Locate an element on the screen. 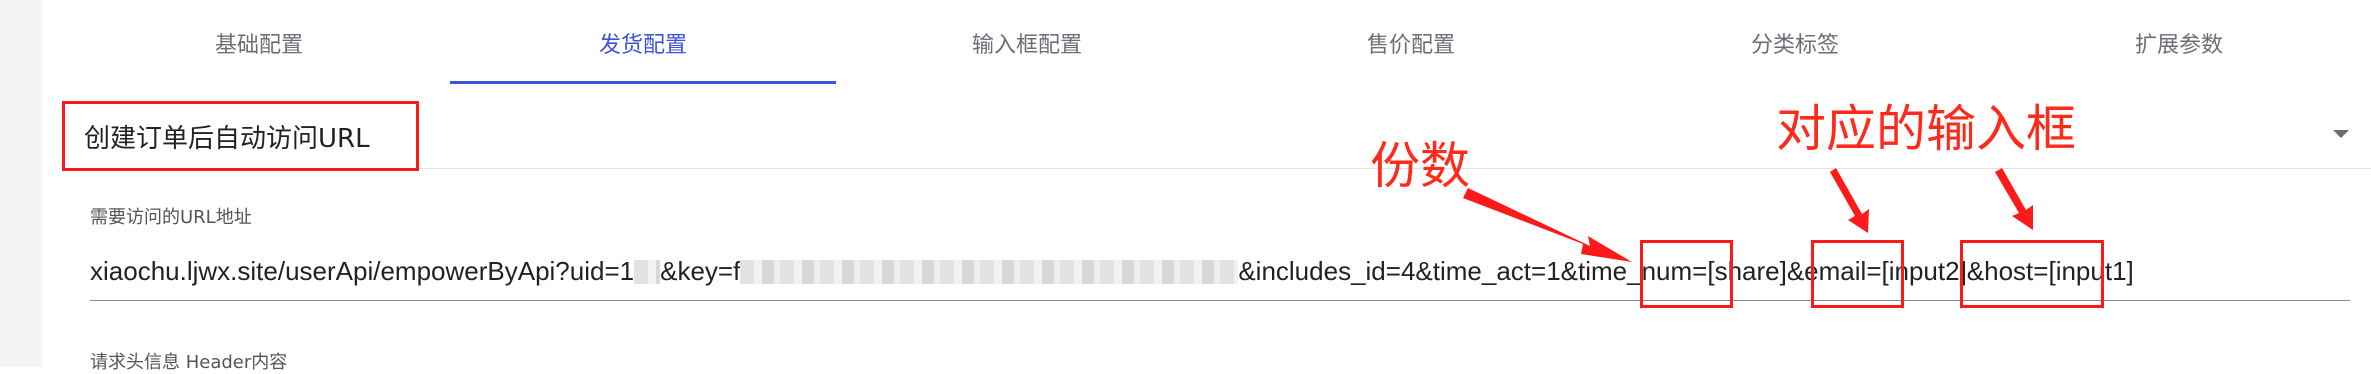 The image size is (2371, 374). arrow-to-input1 is located at coordinates (2014, 199).